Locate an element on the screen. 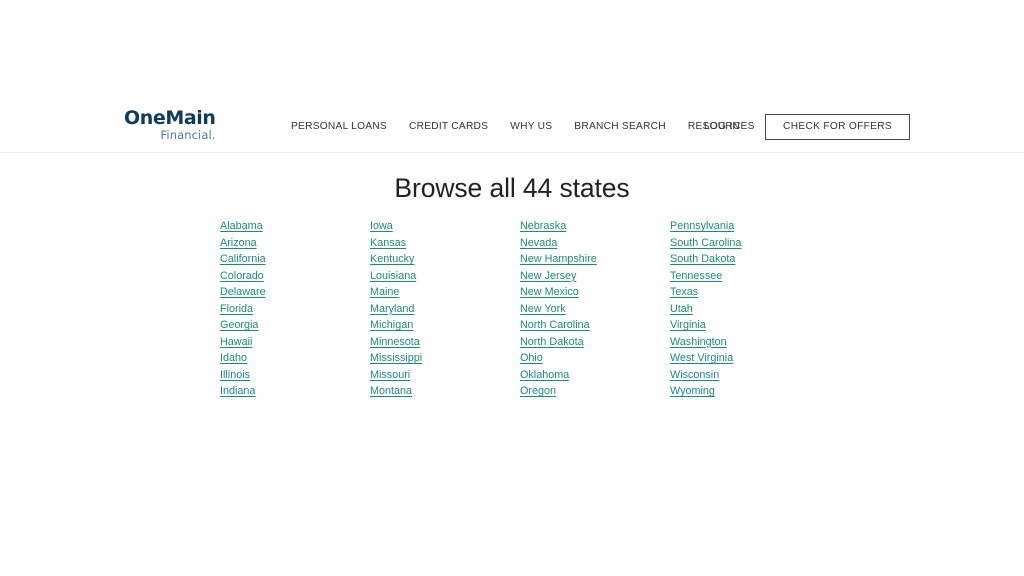 The height and width of the screenshot is (576, 1024). page-title: Browse all 44 states is located at coordinates (512, 188).